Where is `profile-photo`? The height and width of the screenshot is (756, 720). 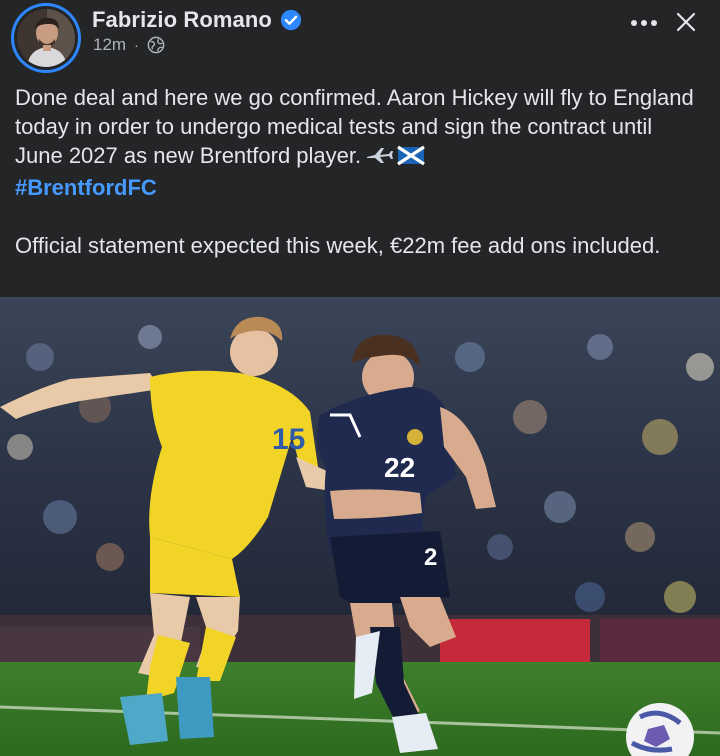 profile-photo is located at coordinates (46, 38).